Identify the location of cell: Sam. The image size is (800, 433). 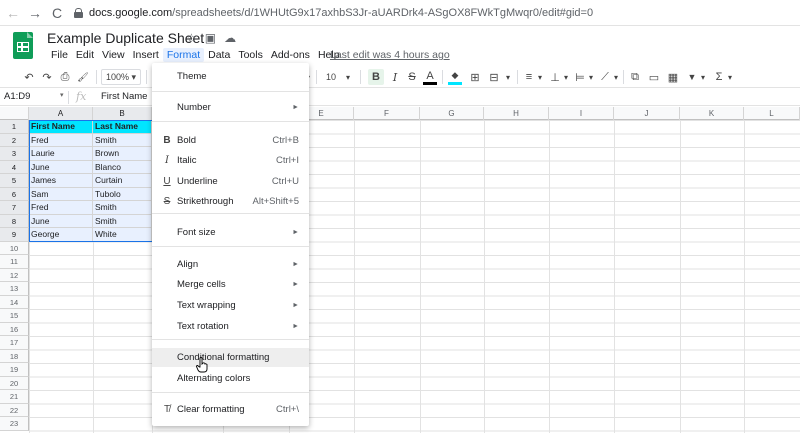
(61, 194).